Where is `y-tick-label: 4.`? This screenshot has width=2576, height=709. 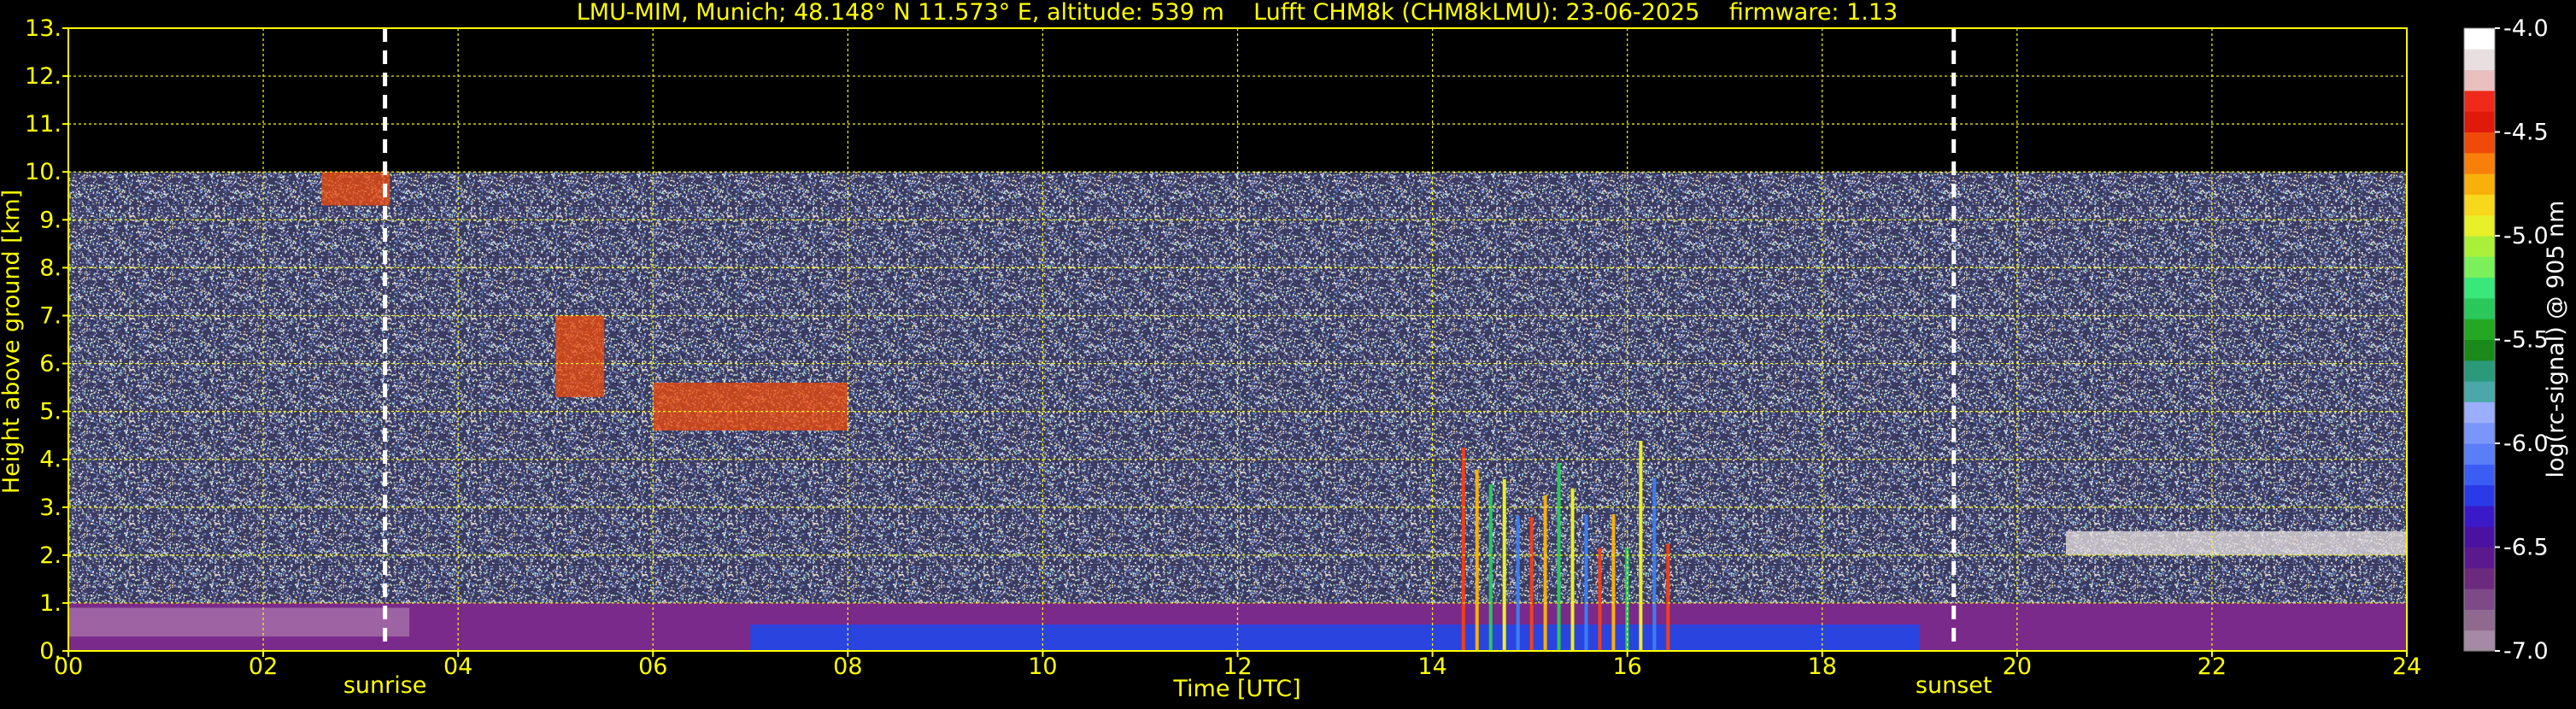
y-tick-label: 4. is located at coordinates (50, 460).